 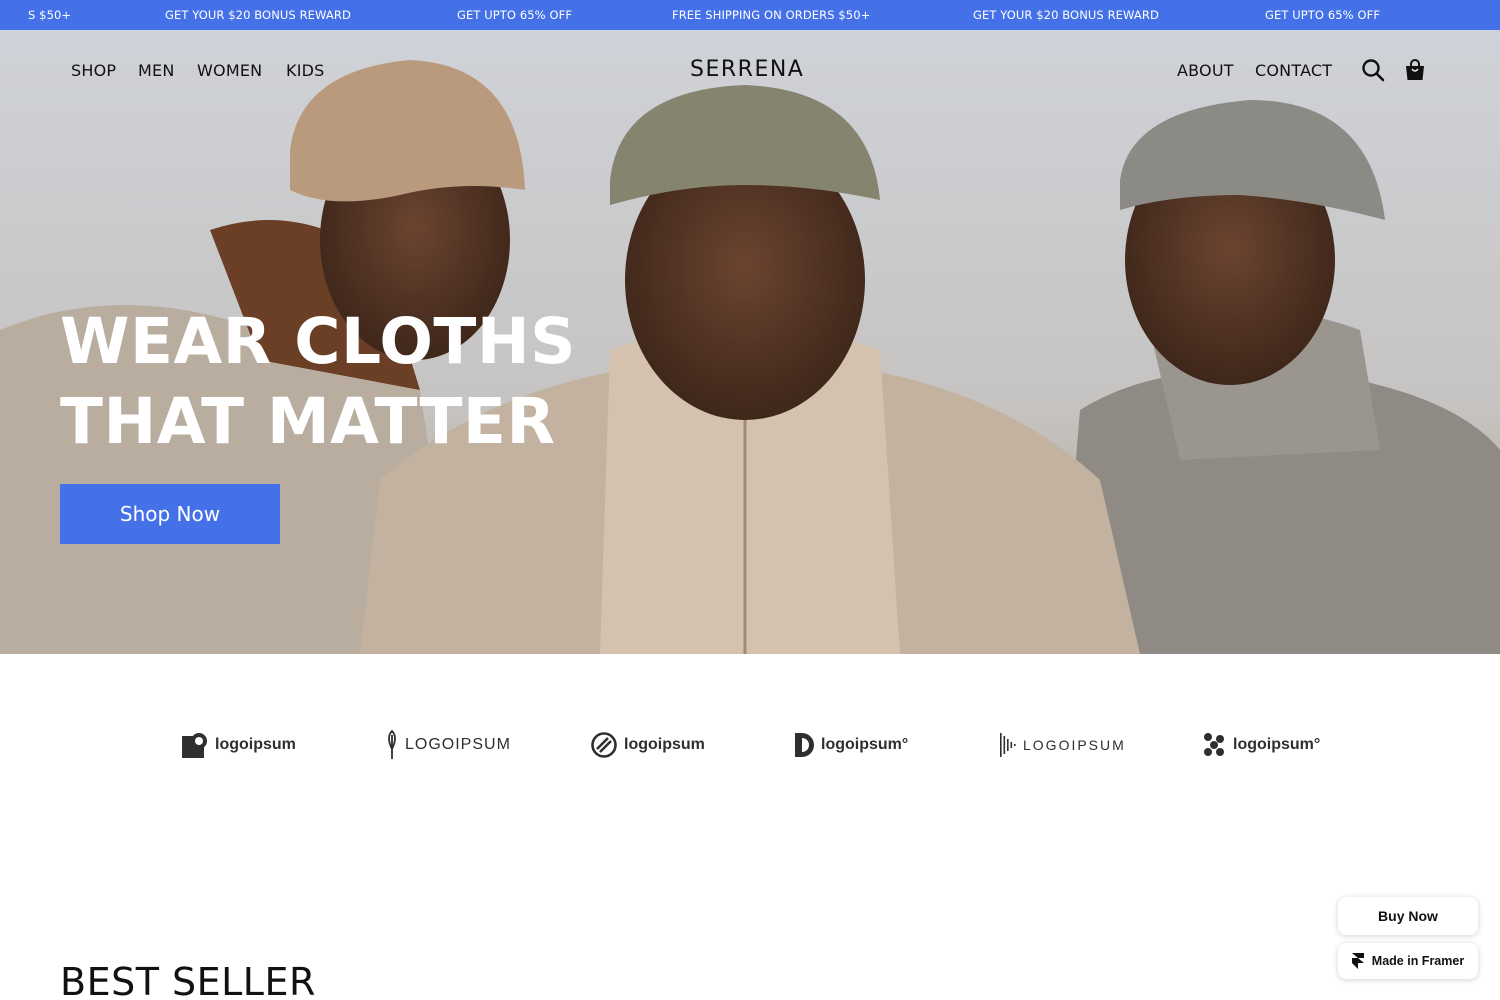 I want to click on hero-headline: WEAR CLOTHS THAT MATTER, so click(x=370, y=382).